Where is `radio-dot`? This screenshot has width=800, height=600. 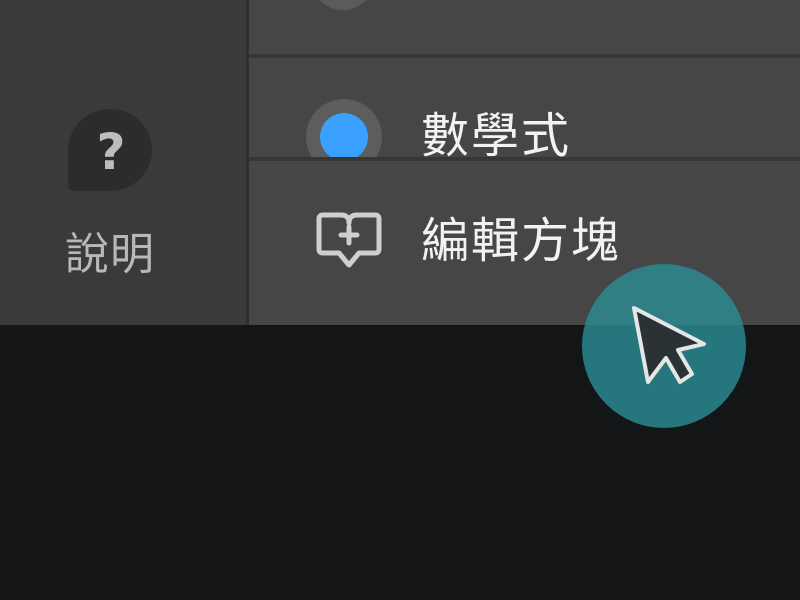
radio-dot is located at coordinates (344, 135).